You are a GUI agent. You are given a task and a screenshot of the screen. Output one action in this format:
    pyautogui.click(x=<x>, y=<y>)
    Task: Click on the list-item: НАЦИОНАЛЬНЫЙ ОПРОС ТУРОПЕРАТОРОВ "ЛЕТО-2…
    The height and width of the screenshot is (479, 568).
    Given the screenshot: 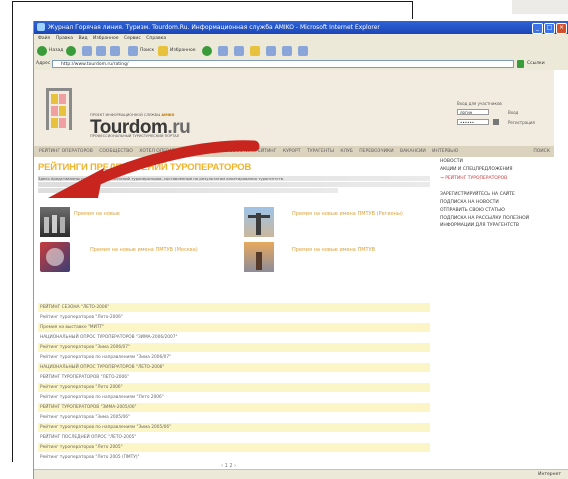 What is the action you would take?
    pyautogui.click(x=234, y=367)
    